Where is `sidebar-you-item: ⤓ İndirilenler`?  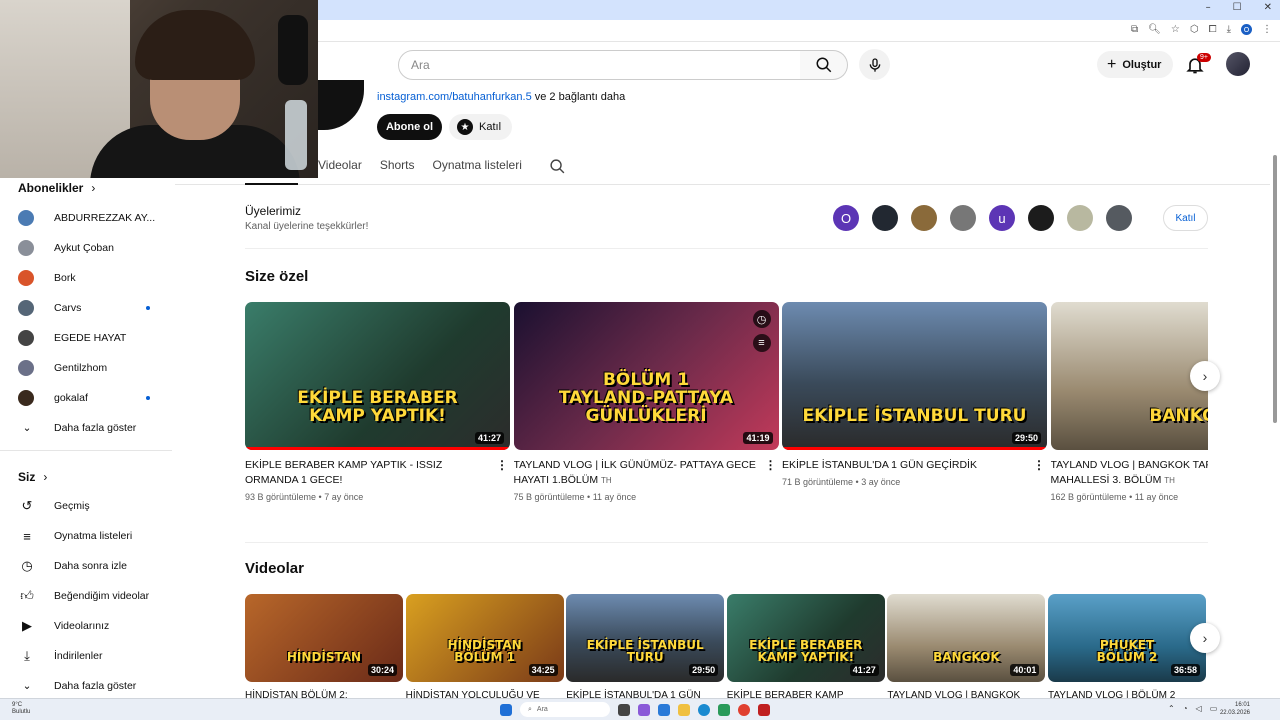
sidebar-you-item: ⤓ İndirilenler is located at coordinates (93, 656).